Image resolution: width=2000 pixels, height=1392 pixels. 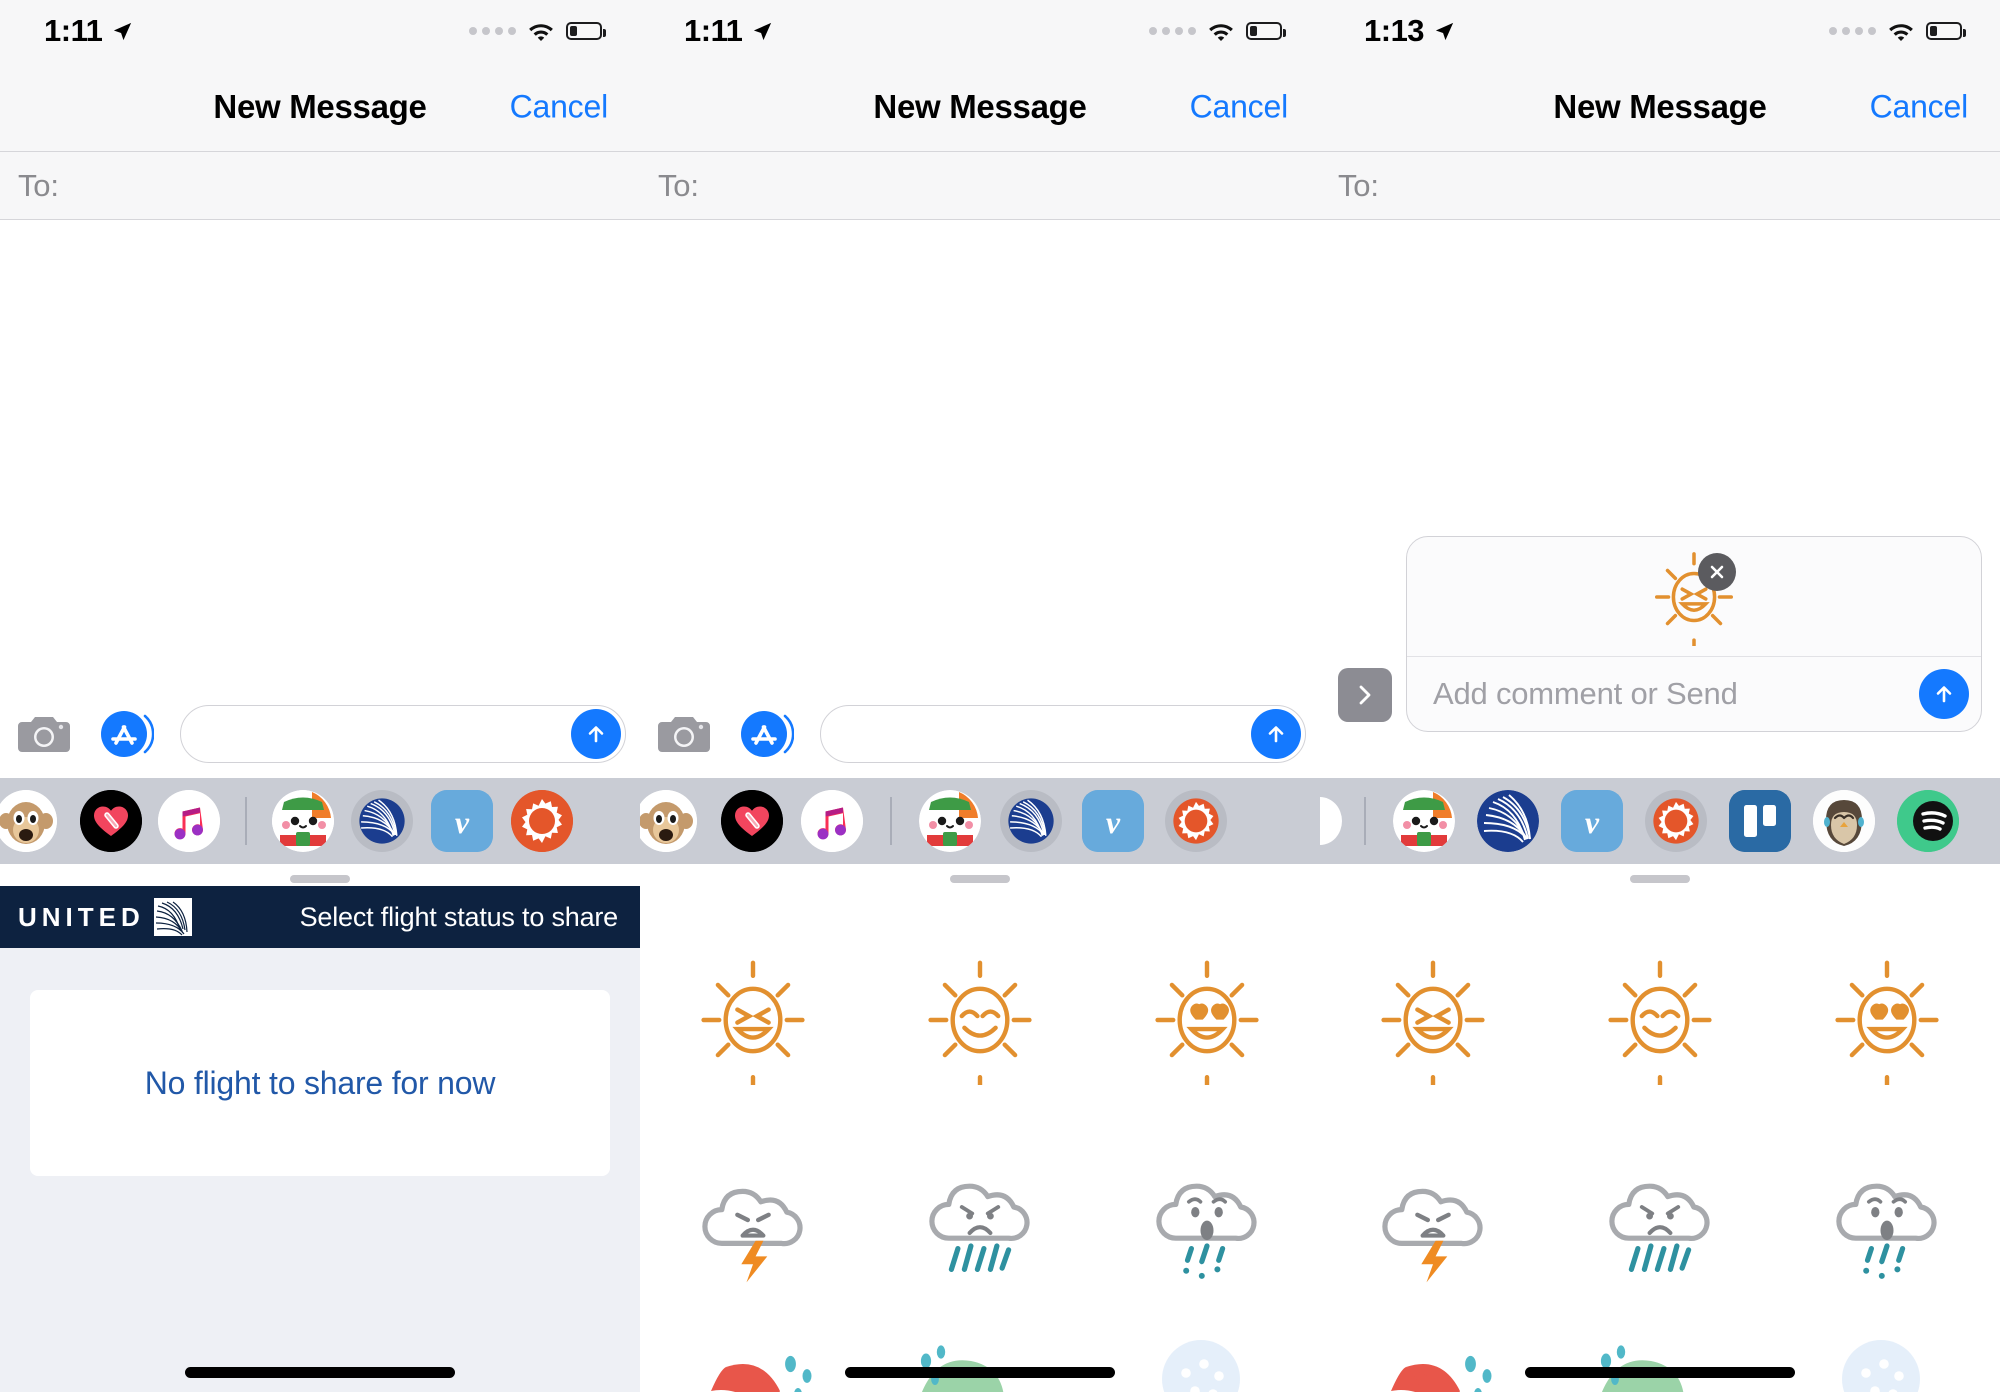 I want to click on svg-text: v, so click(x=1592, y=822).